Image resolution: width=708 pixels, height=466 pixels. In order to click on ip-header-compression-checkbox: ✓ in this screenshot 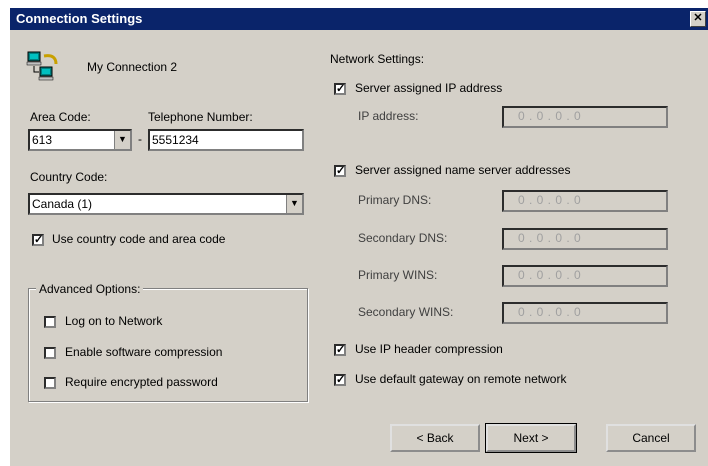, I will do `click(340, 350)`.